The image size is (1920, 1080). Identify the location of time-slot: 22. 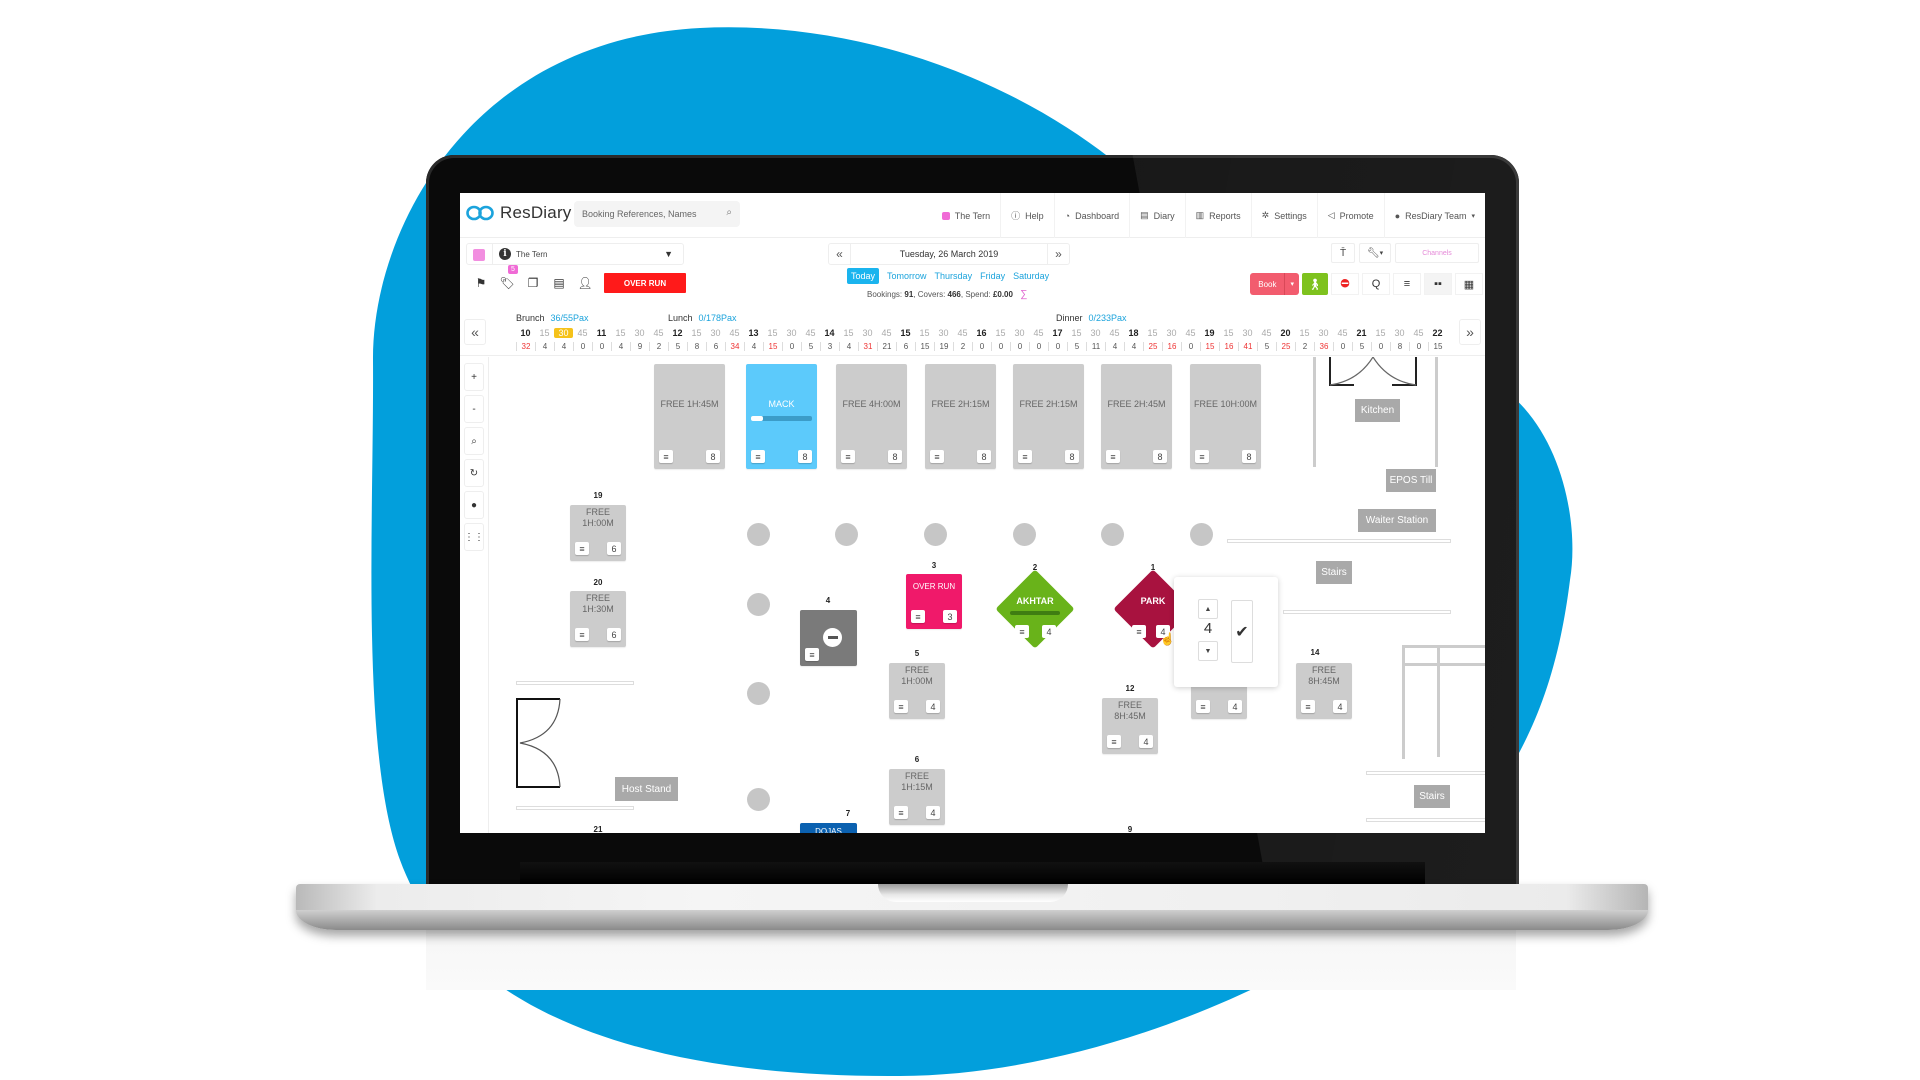
(1437, 333).